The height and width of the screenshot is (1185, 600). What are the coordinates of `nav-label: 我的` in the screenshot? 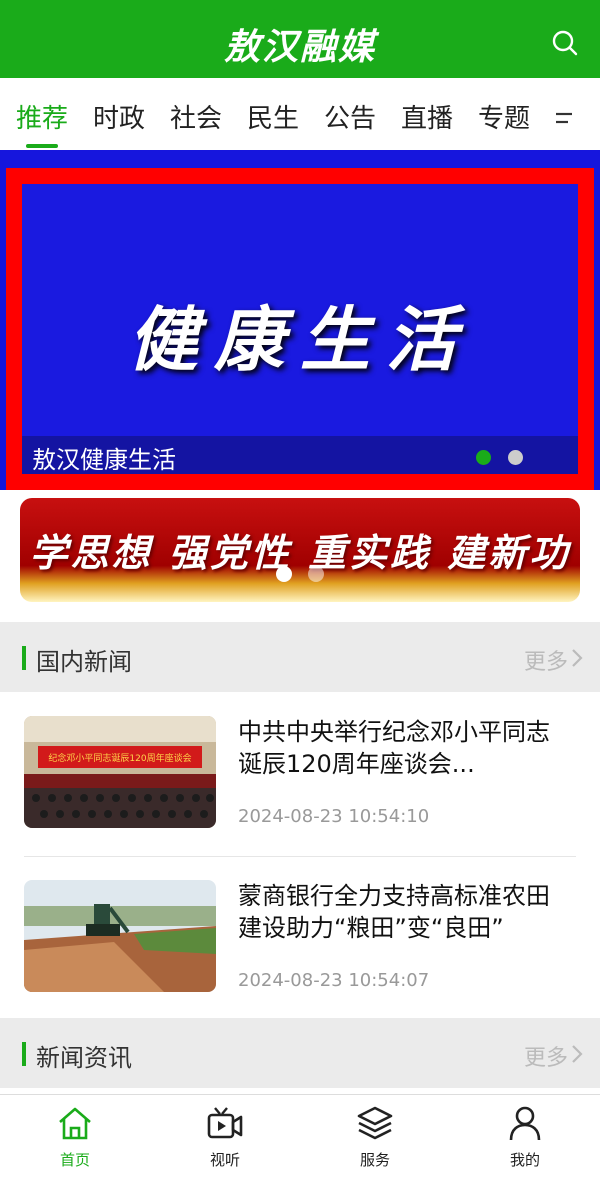 It's located at (524, 1160).